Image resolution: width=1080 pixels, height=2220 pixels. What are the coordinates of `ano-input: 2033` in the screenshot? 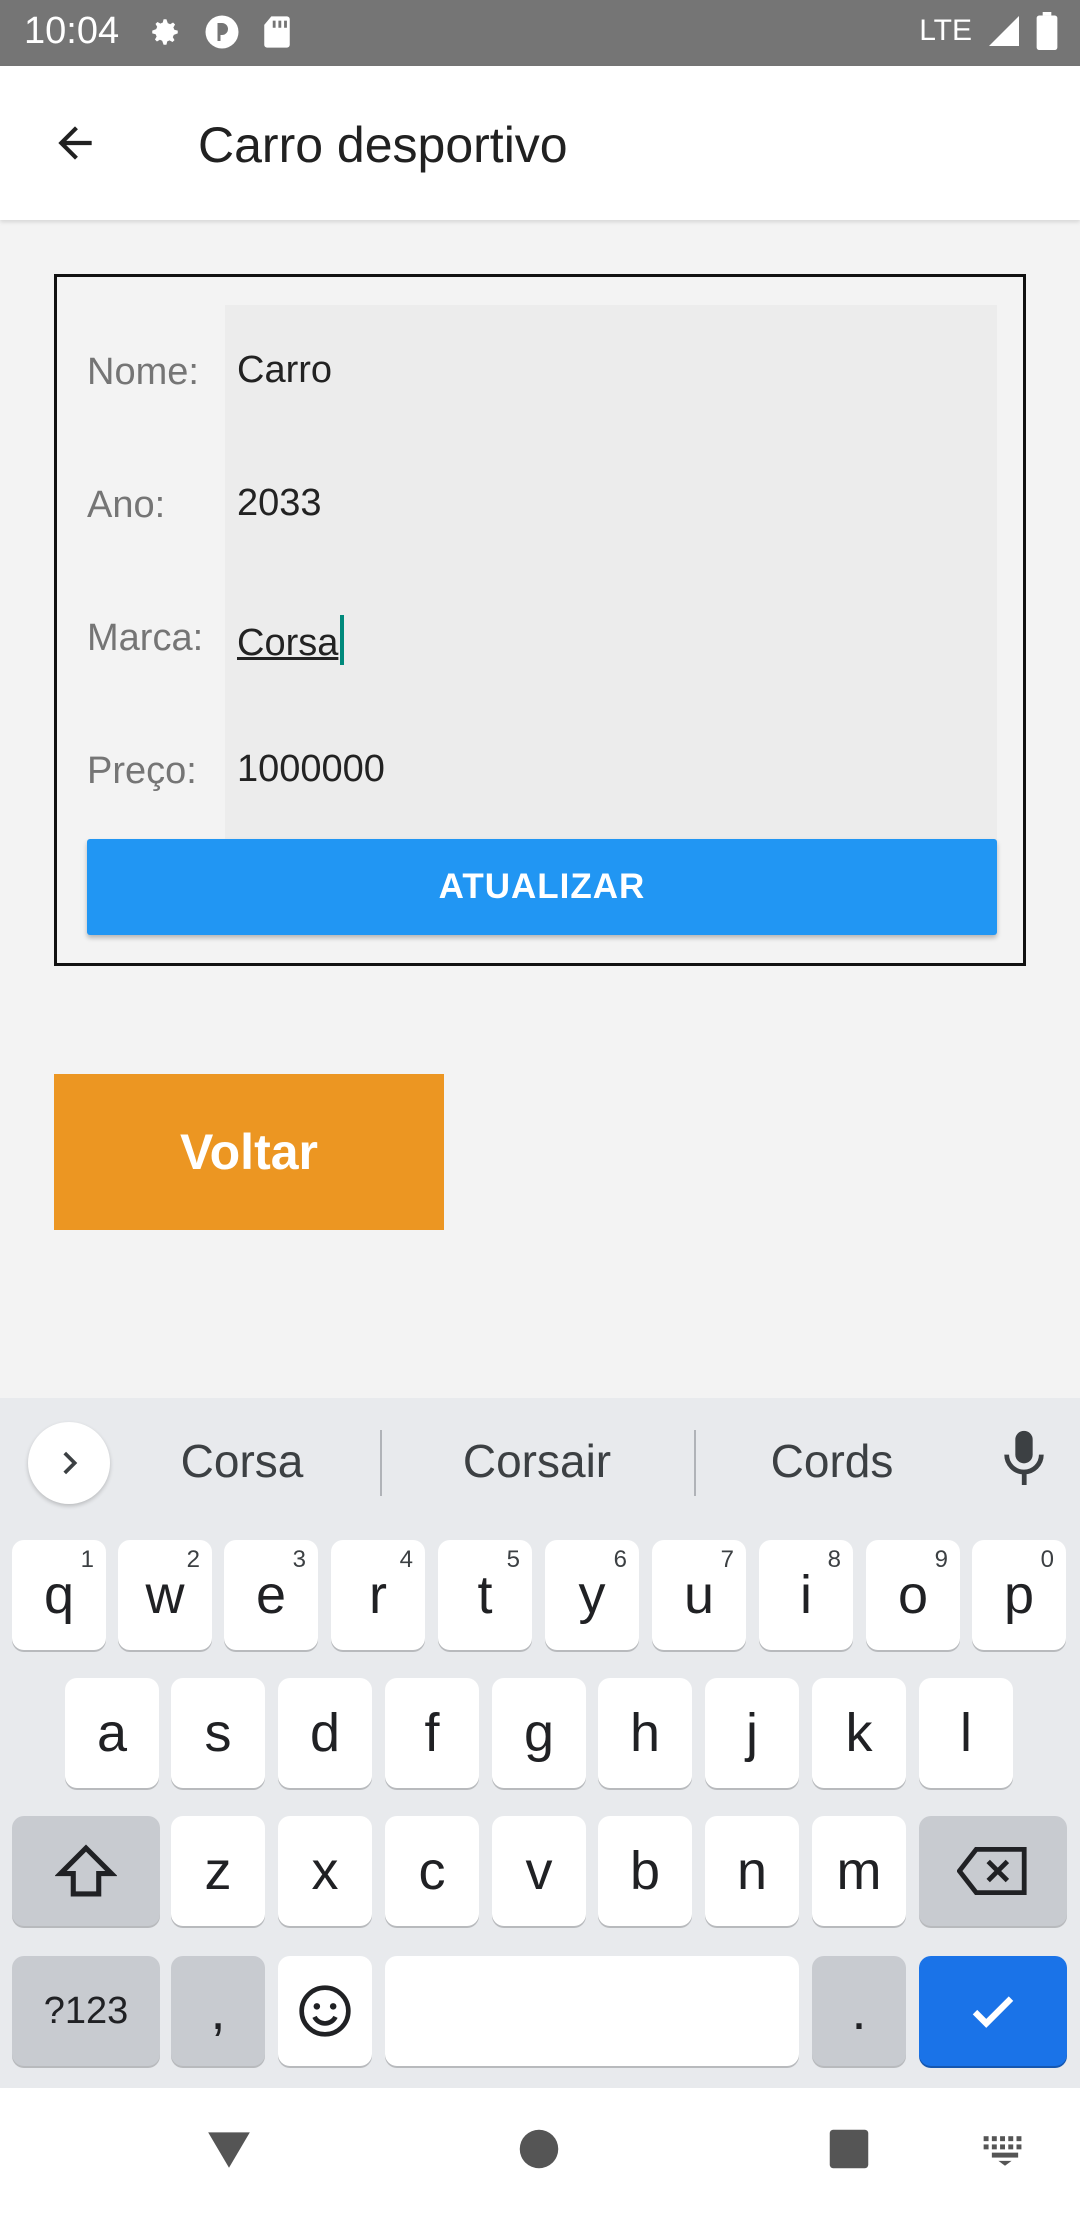 It's located at (279, 503).